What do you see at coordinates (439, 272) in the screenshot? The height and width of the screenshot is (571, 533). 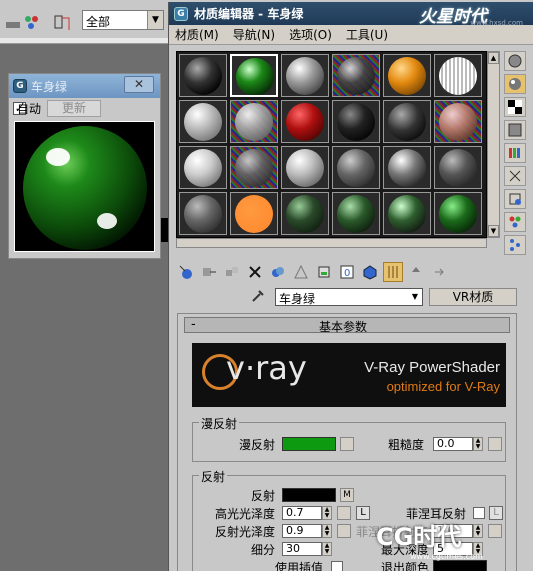 I see `go-forward-to-sibling-icon` at bounding box center [439, 272].